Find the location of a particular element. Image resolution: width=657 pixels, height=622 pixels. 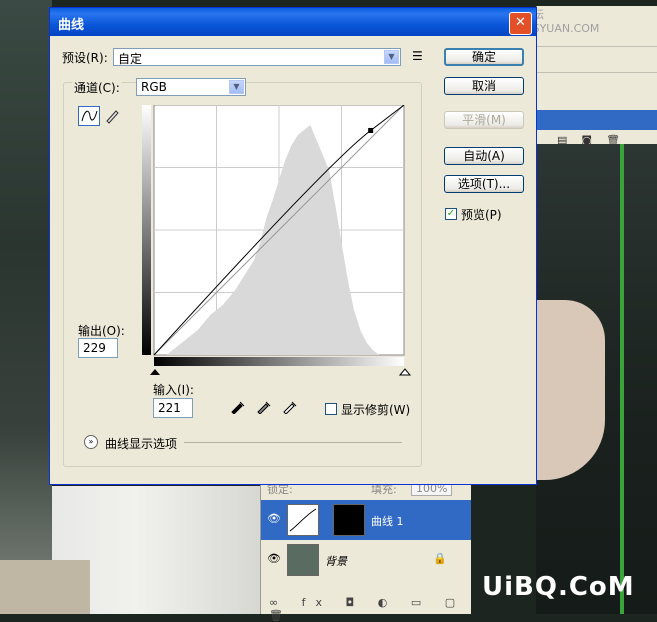

white-point-slider is located at coordinates (405, 372).